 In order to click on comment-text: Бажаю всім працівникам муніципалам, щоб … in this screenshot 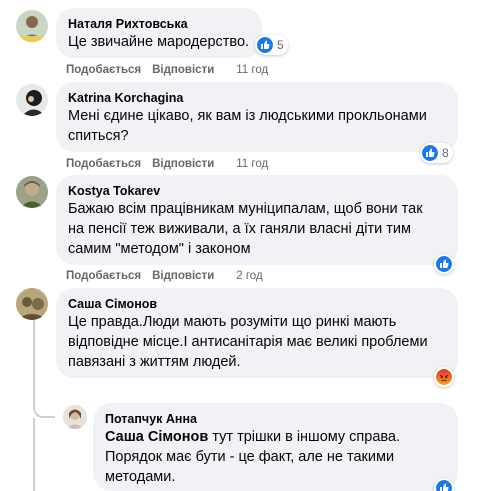, I will do `click(245, 209)`.